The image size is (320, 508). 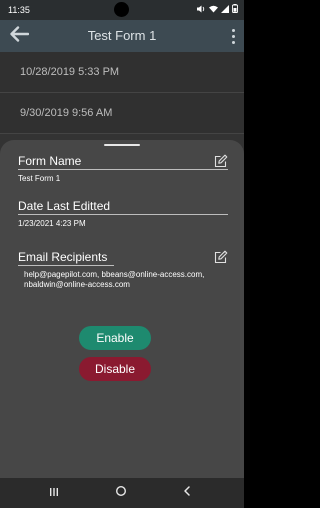 I want to click on wifi-icon, so click(x=213, y=9).